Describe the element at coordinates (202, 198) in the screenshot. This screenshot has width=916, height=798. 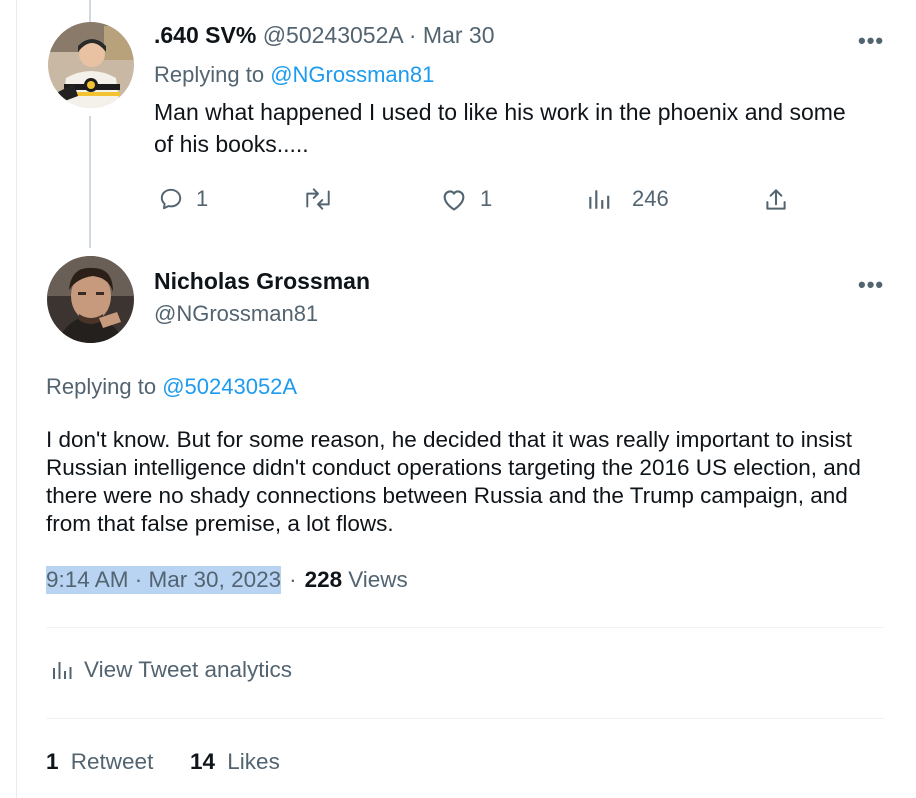
I see `reply-count: 1` at that location.